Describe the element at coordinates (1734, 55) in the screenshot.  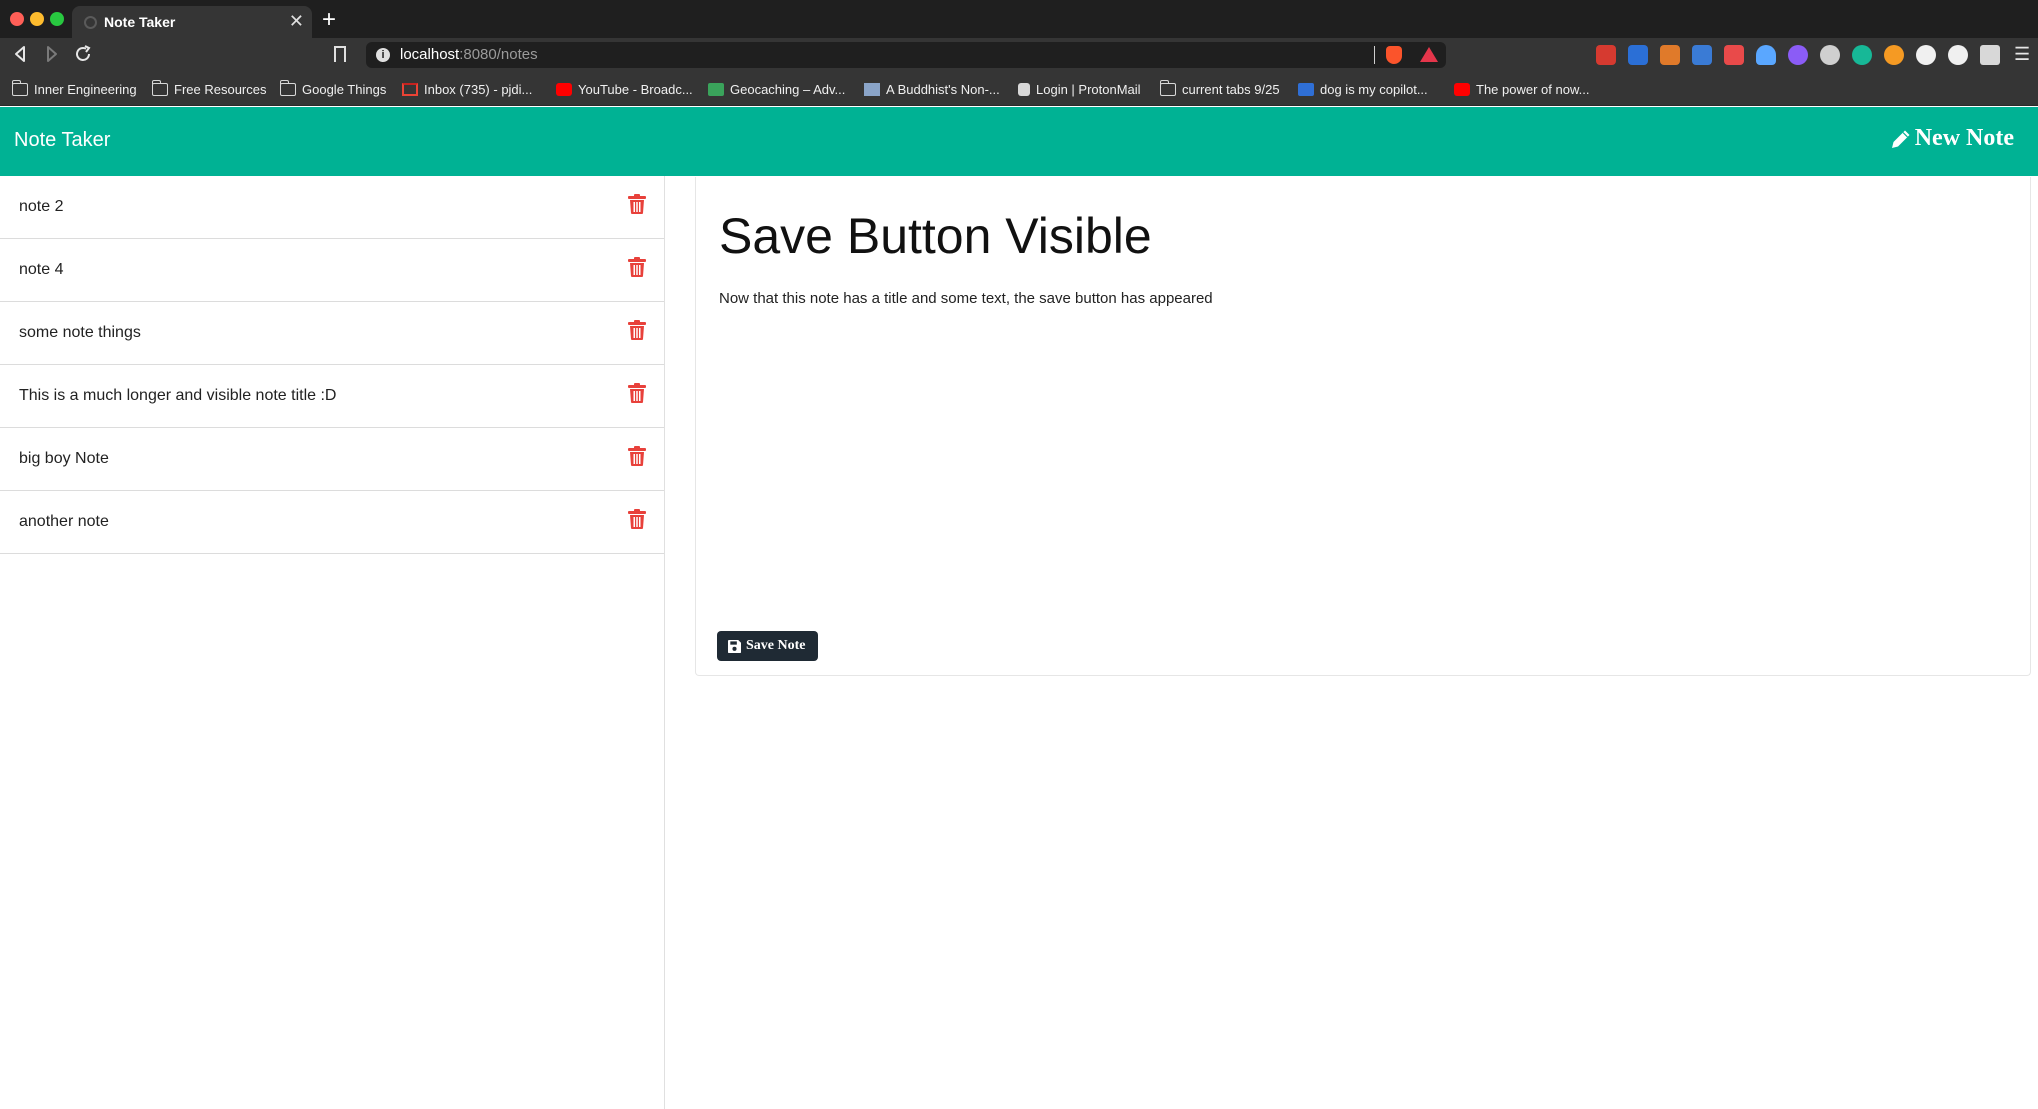
I see `notification-extension-icon` at that location.